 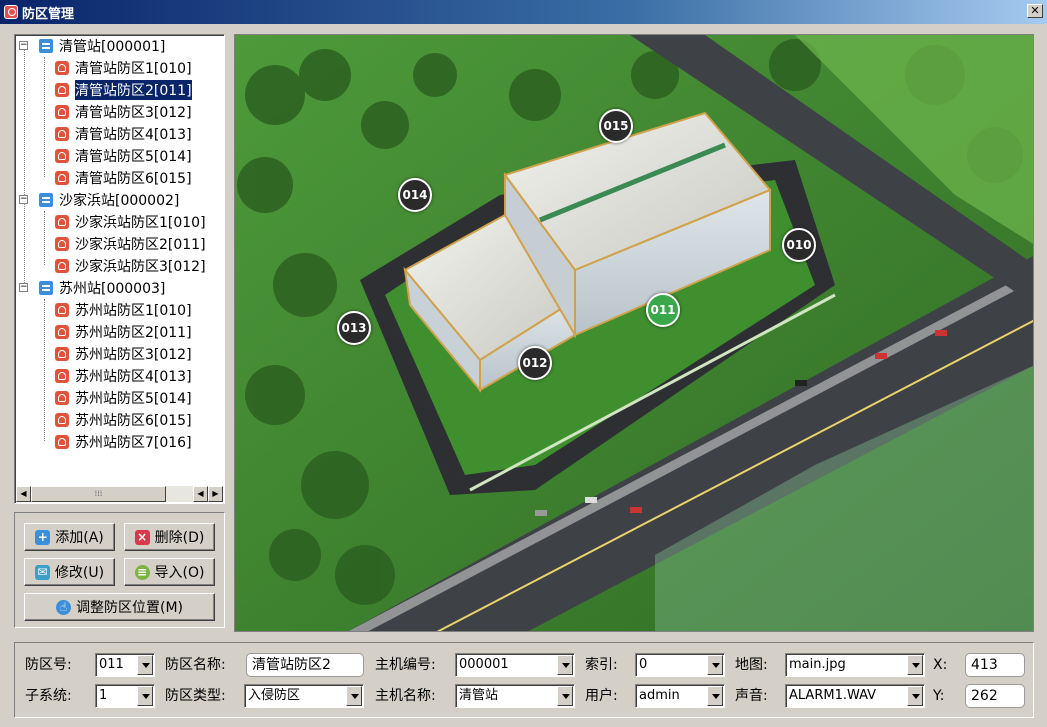 I want to click on tree-node-label: 沙家浜站防区3[012], so click(x=140, y=267).